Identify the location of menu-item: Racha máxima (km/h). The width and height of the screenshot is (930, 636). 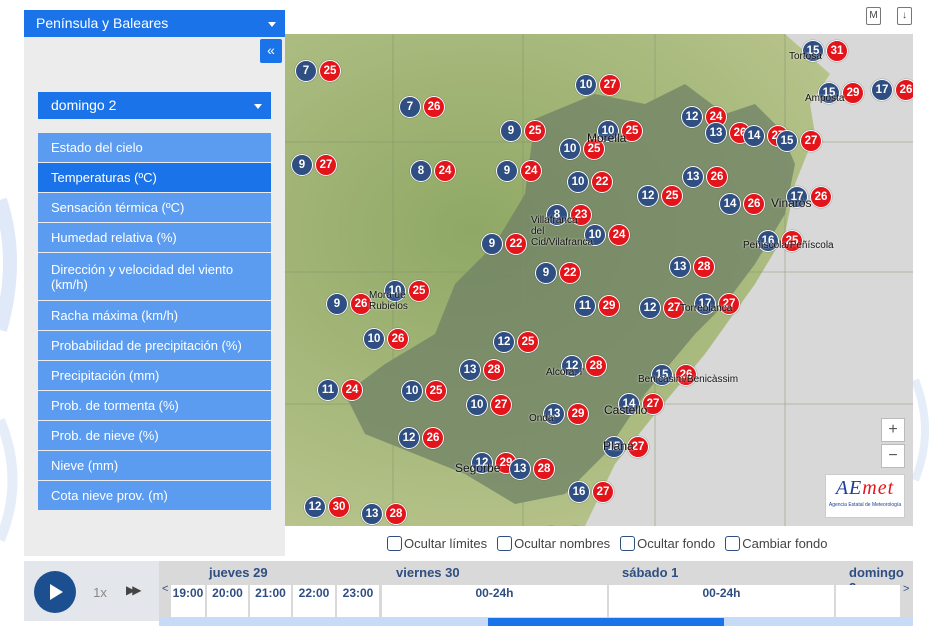
(154, 315).